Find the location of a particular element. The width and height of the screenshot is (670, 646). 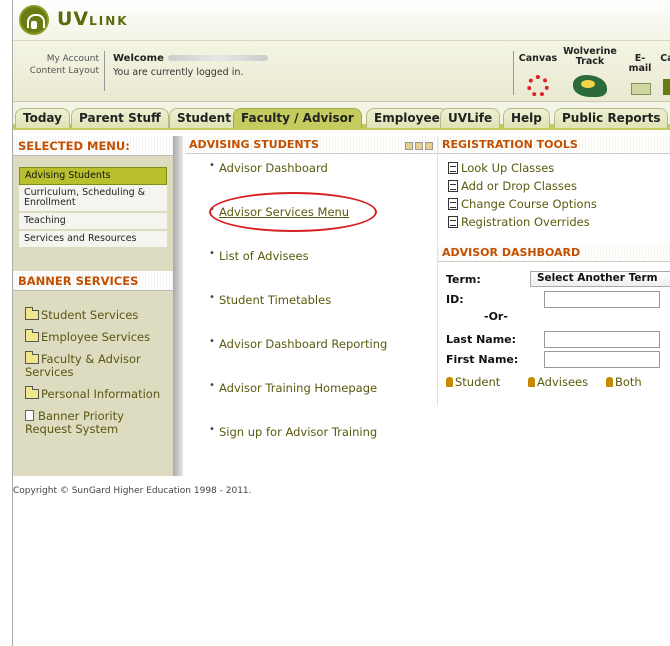

banner-item-priority-request: Banner Priority Request System is located at coordinates (95, 423).